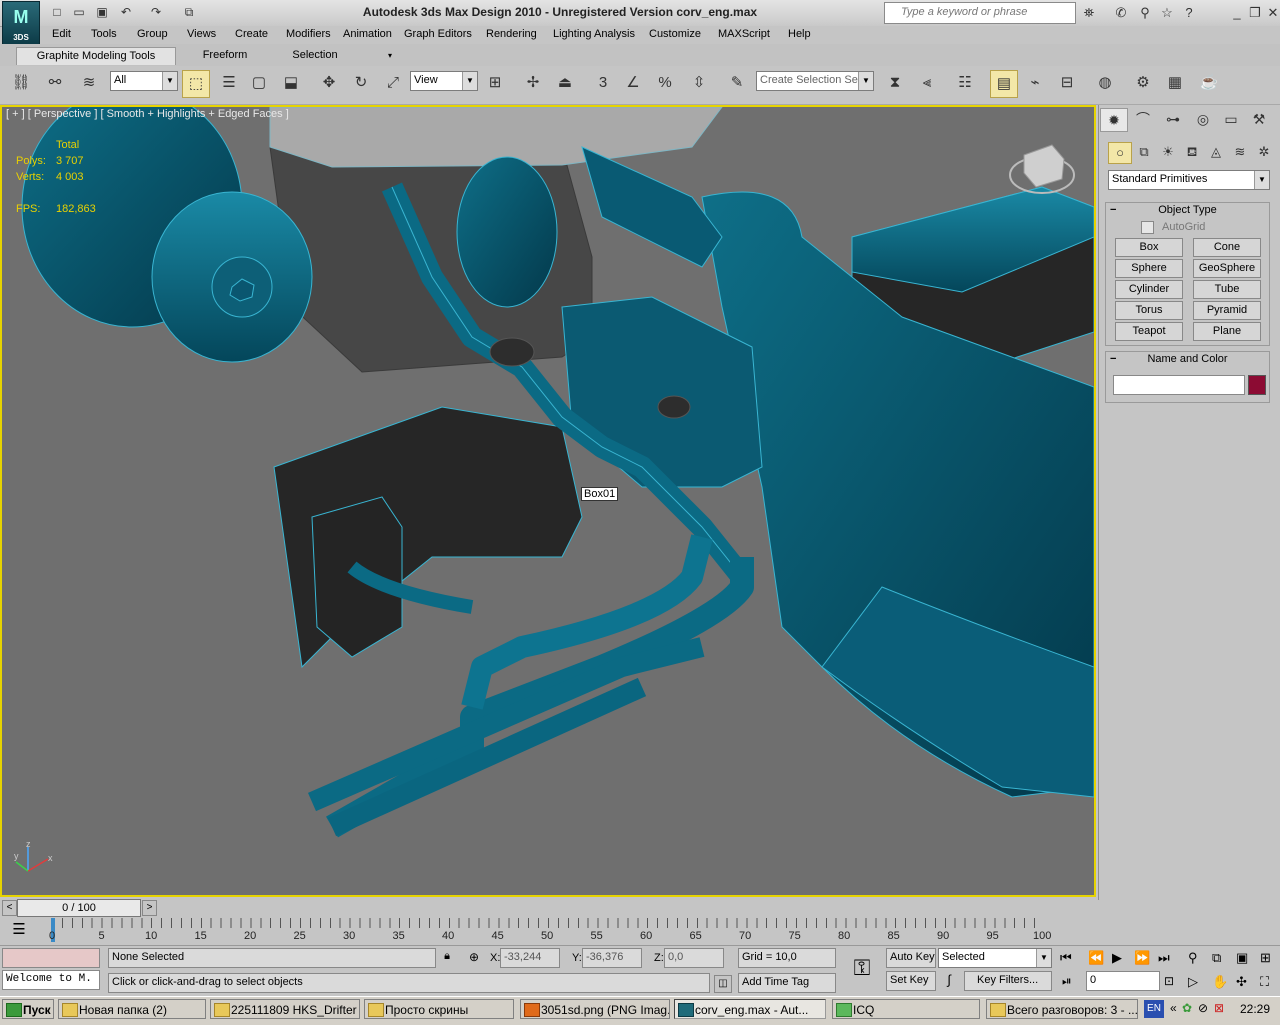  Describe the element at coordinates (1105, 83) in the screenshot. I see `material-editor-icon: ◍` at that location.